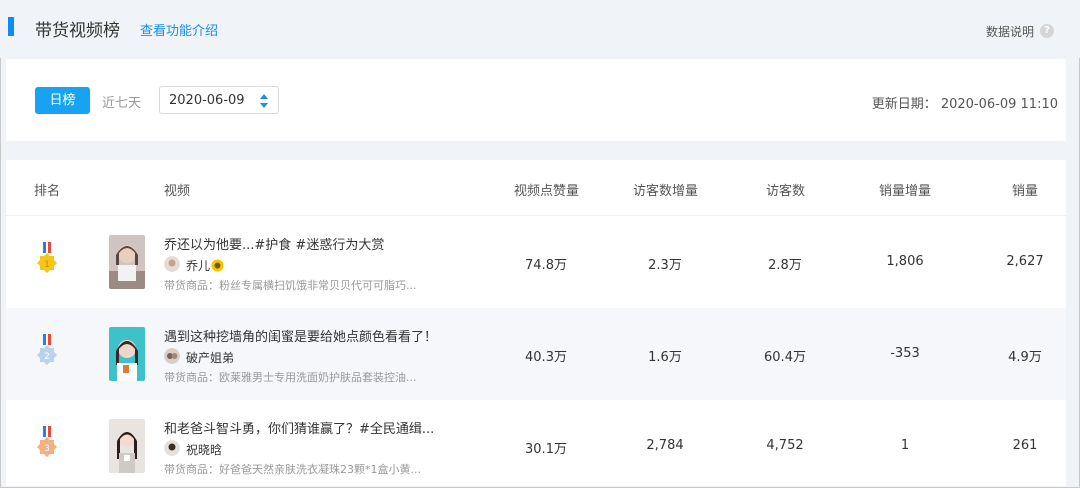 The width and height of the screenshot is (1080, 488). What do you see at coordinates (205, 265) in the screenshot?
I see `author-name: 乔儿` at bounding box center [205, 265].